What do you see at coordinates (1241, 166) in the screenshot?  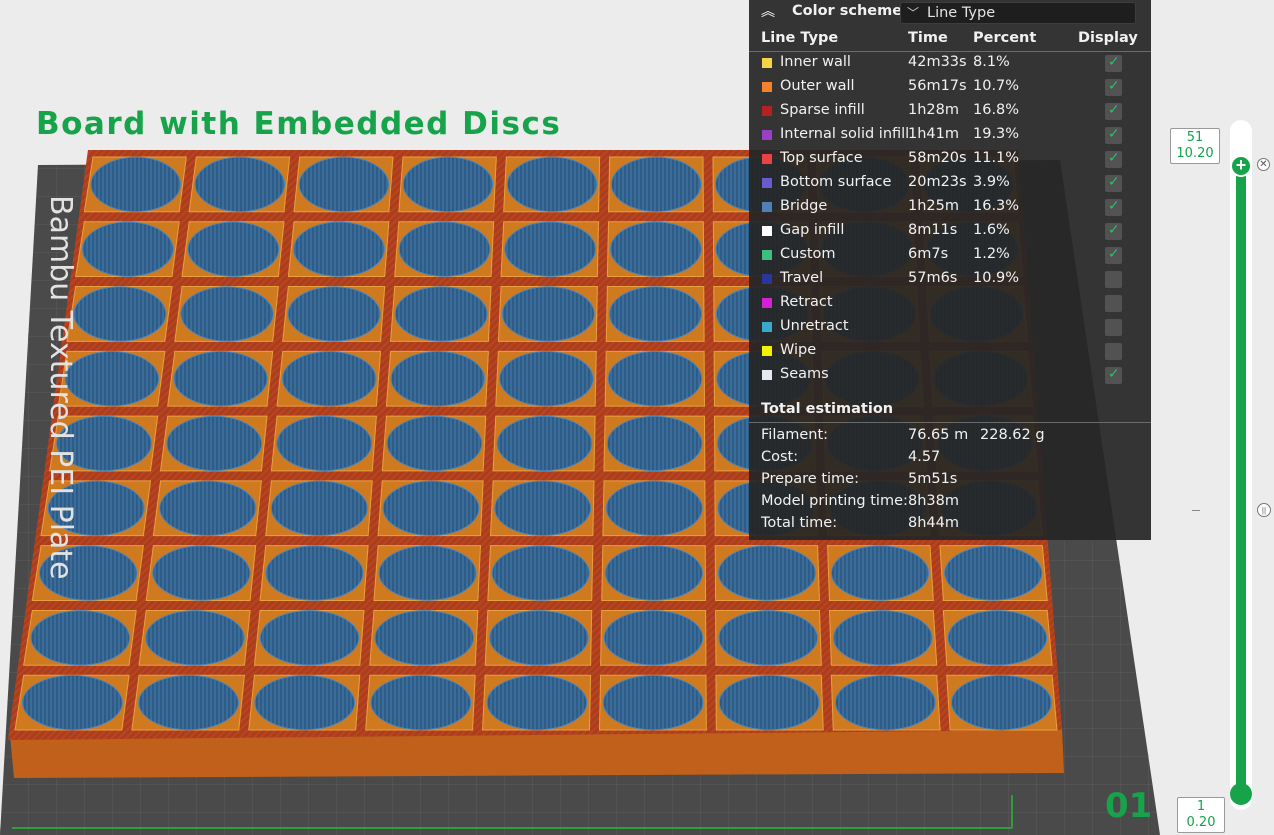 I see `slider-top-handle: +` at bounding box center [1241, 166].